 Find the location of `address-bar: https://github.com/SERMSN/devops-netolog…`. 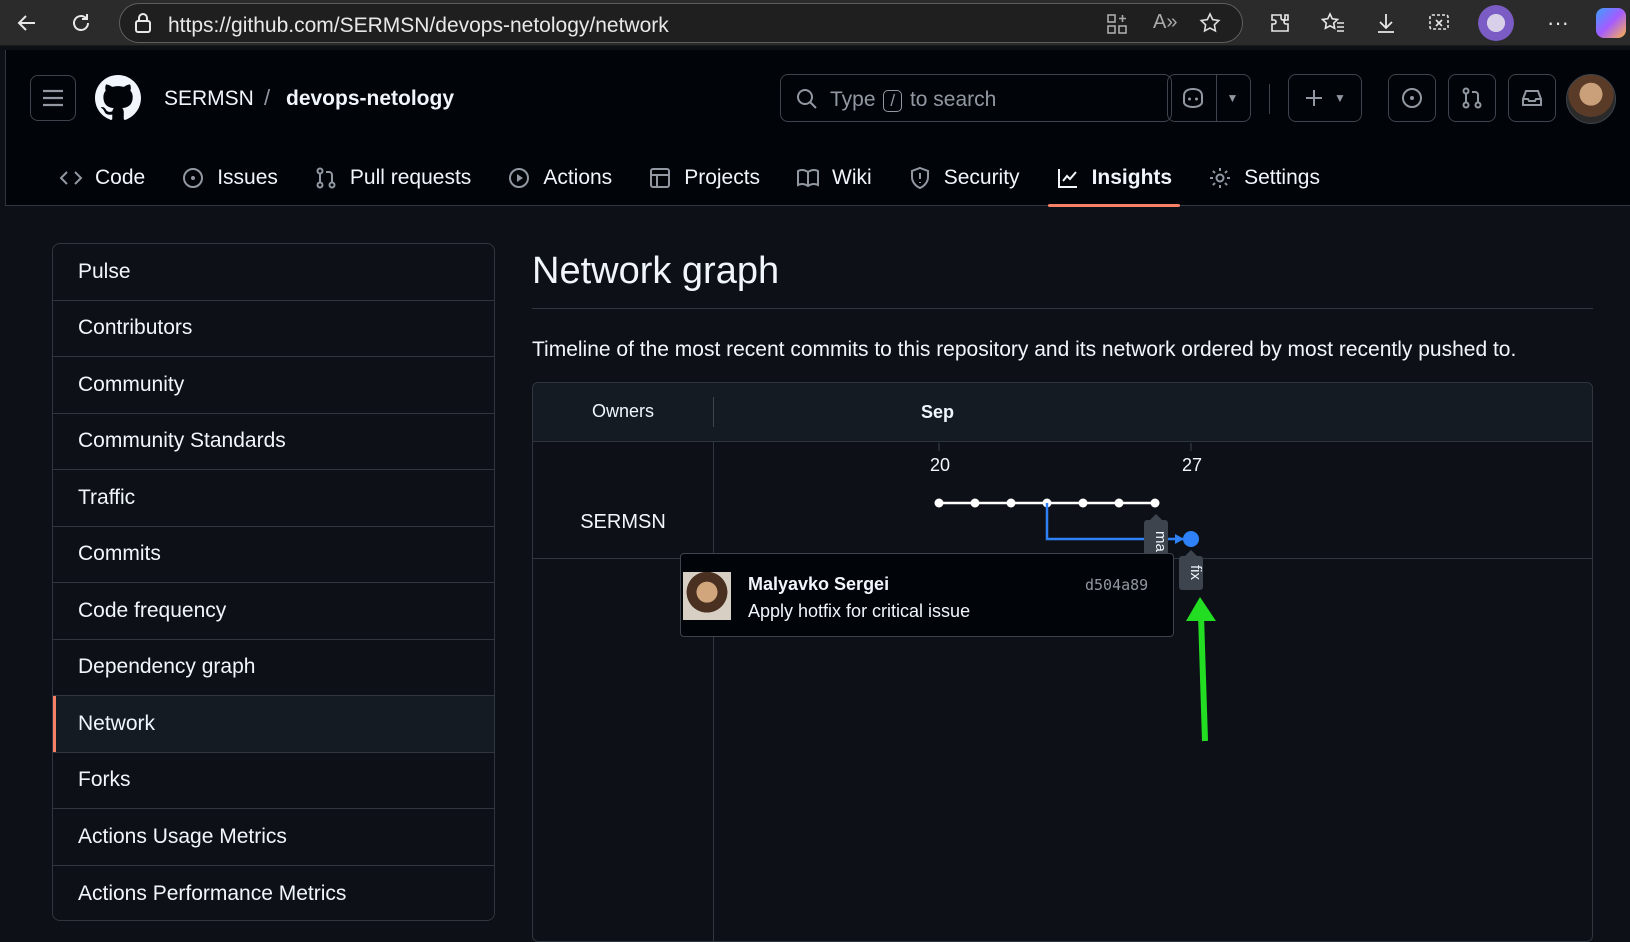

address-bar: https://github.com/SERMSN/devops-netolog… is located at coordinates (681, 23).